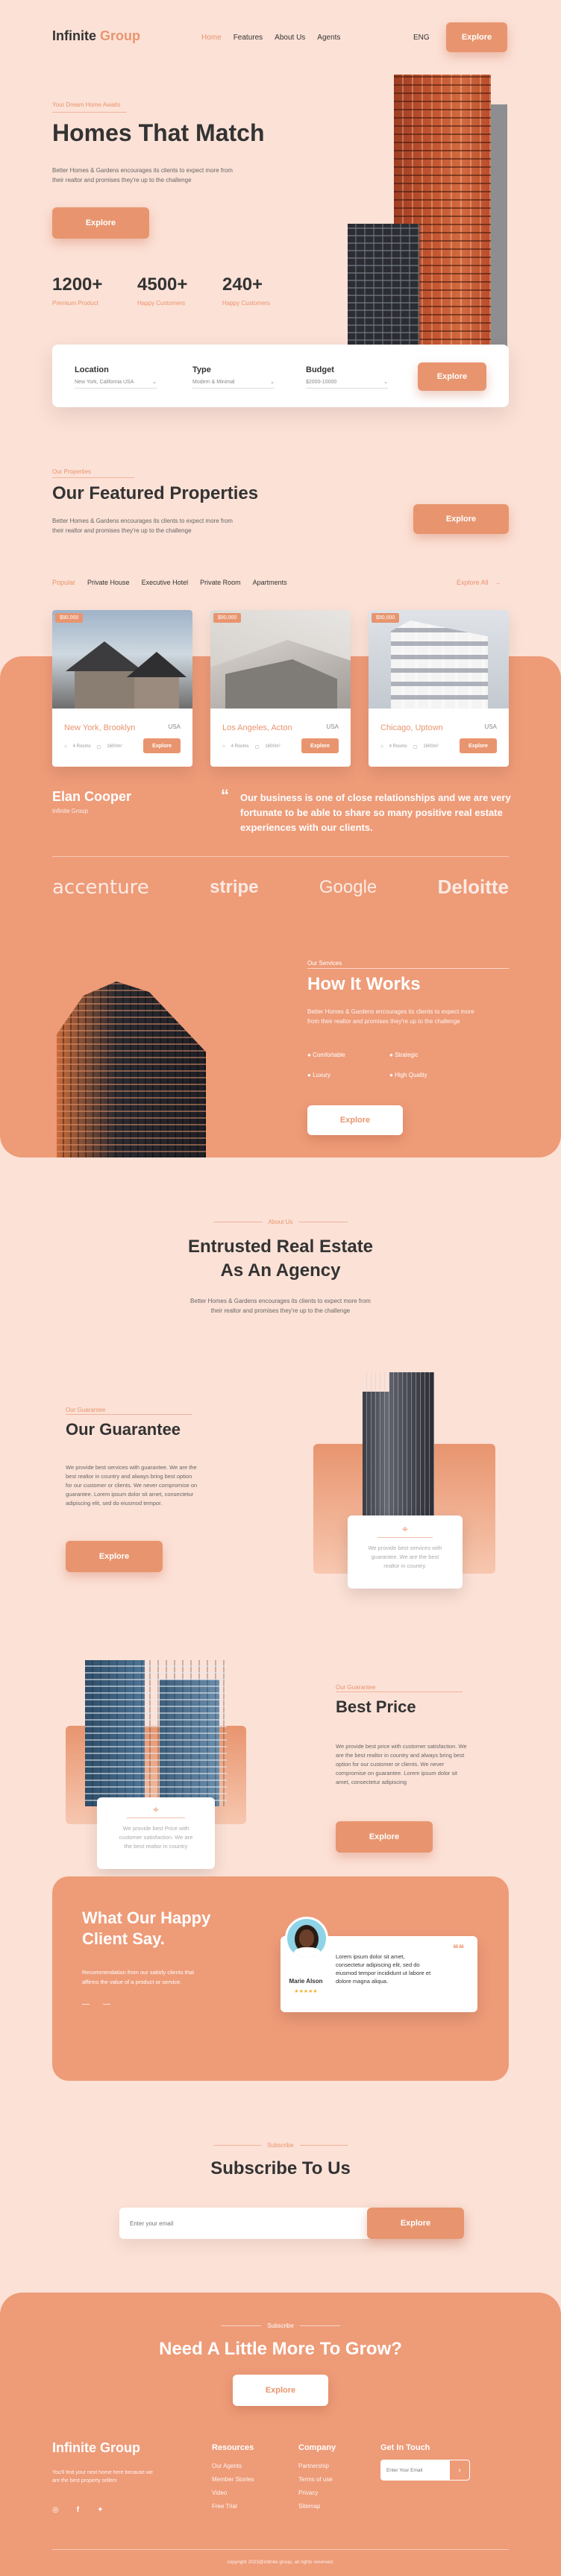  I want to click on footer-link: Video, so click(233, 2494).